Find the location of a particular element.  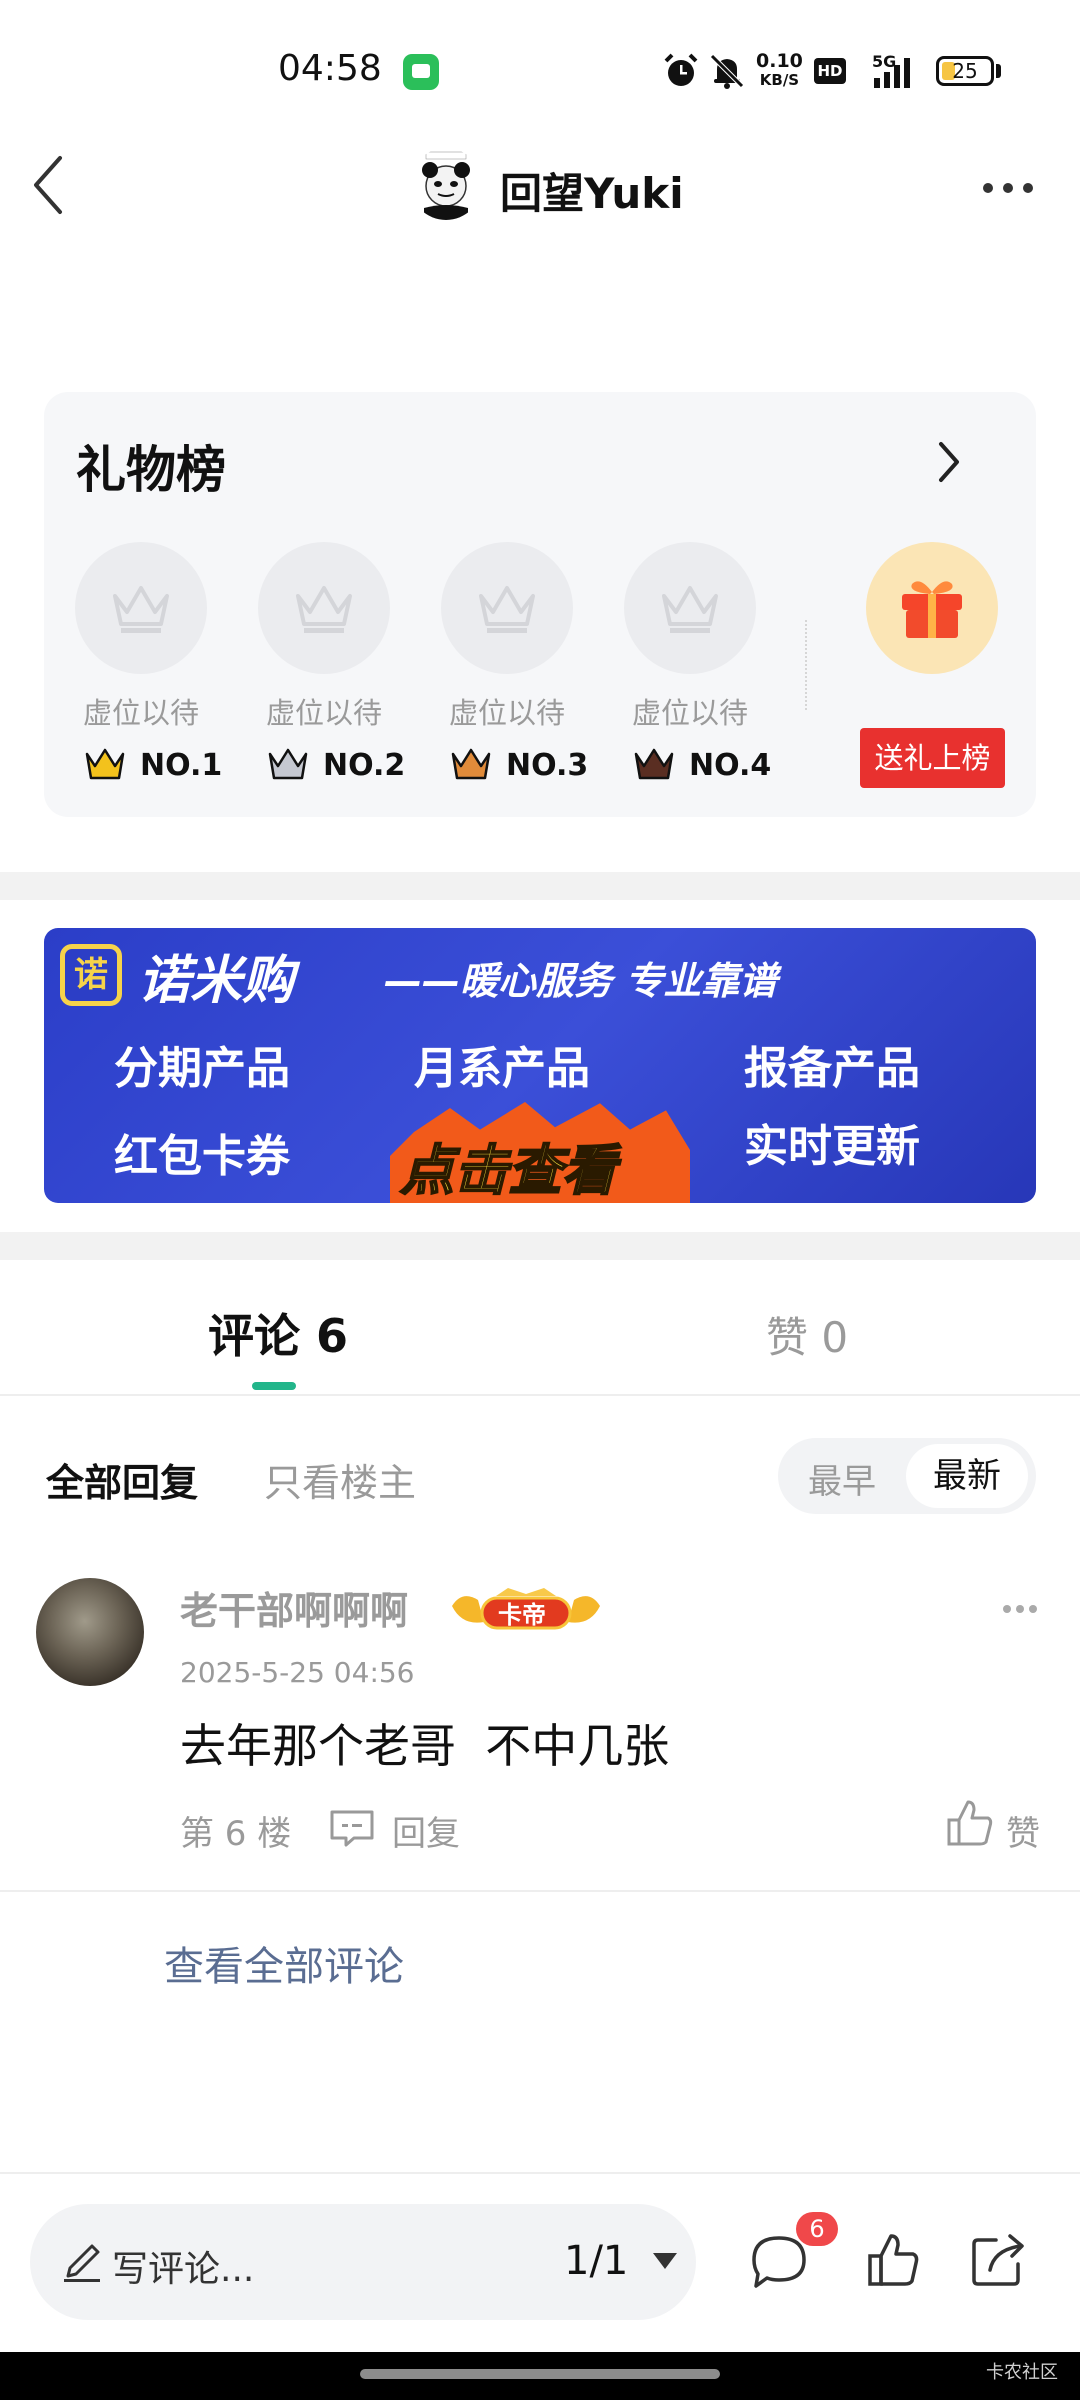

home-indicator is located at coordinates (540, 2374).